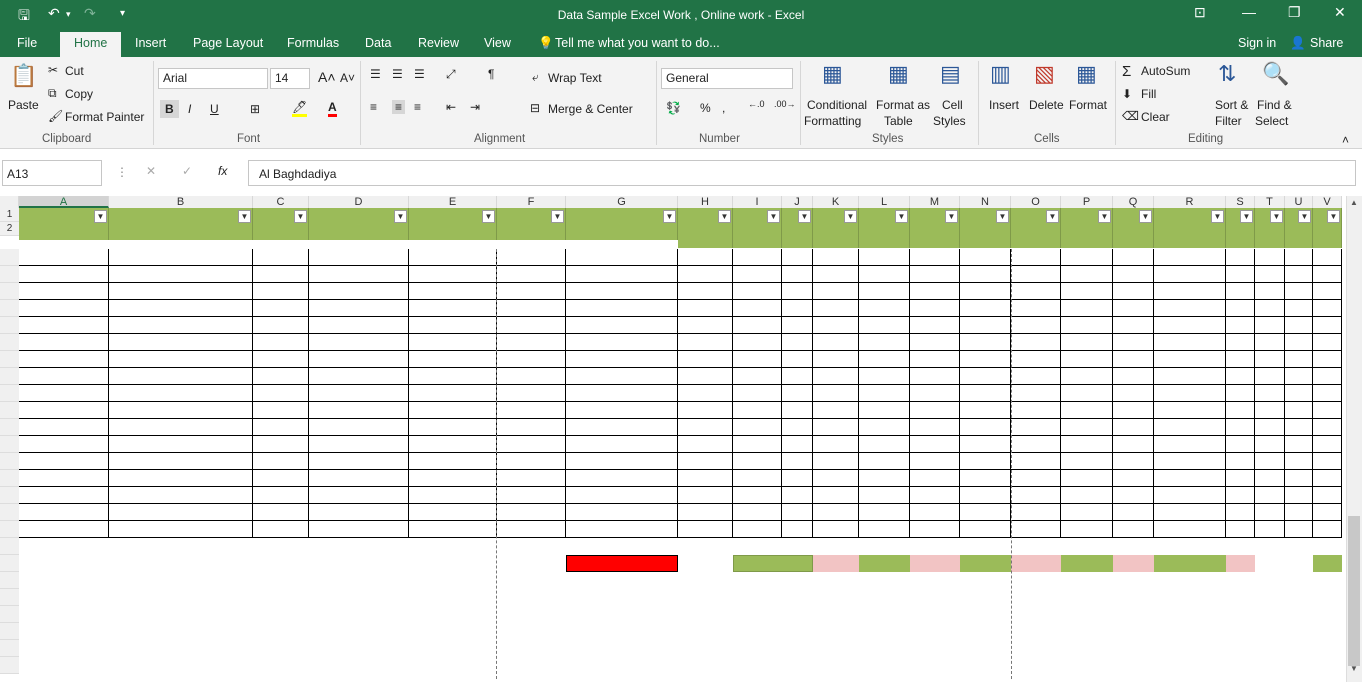  Describe the element at coordinates (1231, 105) in the screenshot. I see `sort-filter-button: Sort &` at that location.